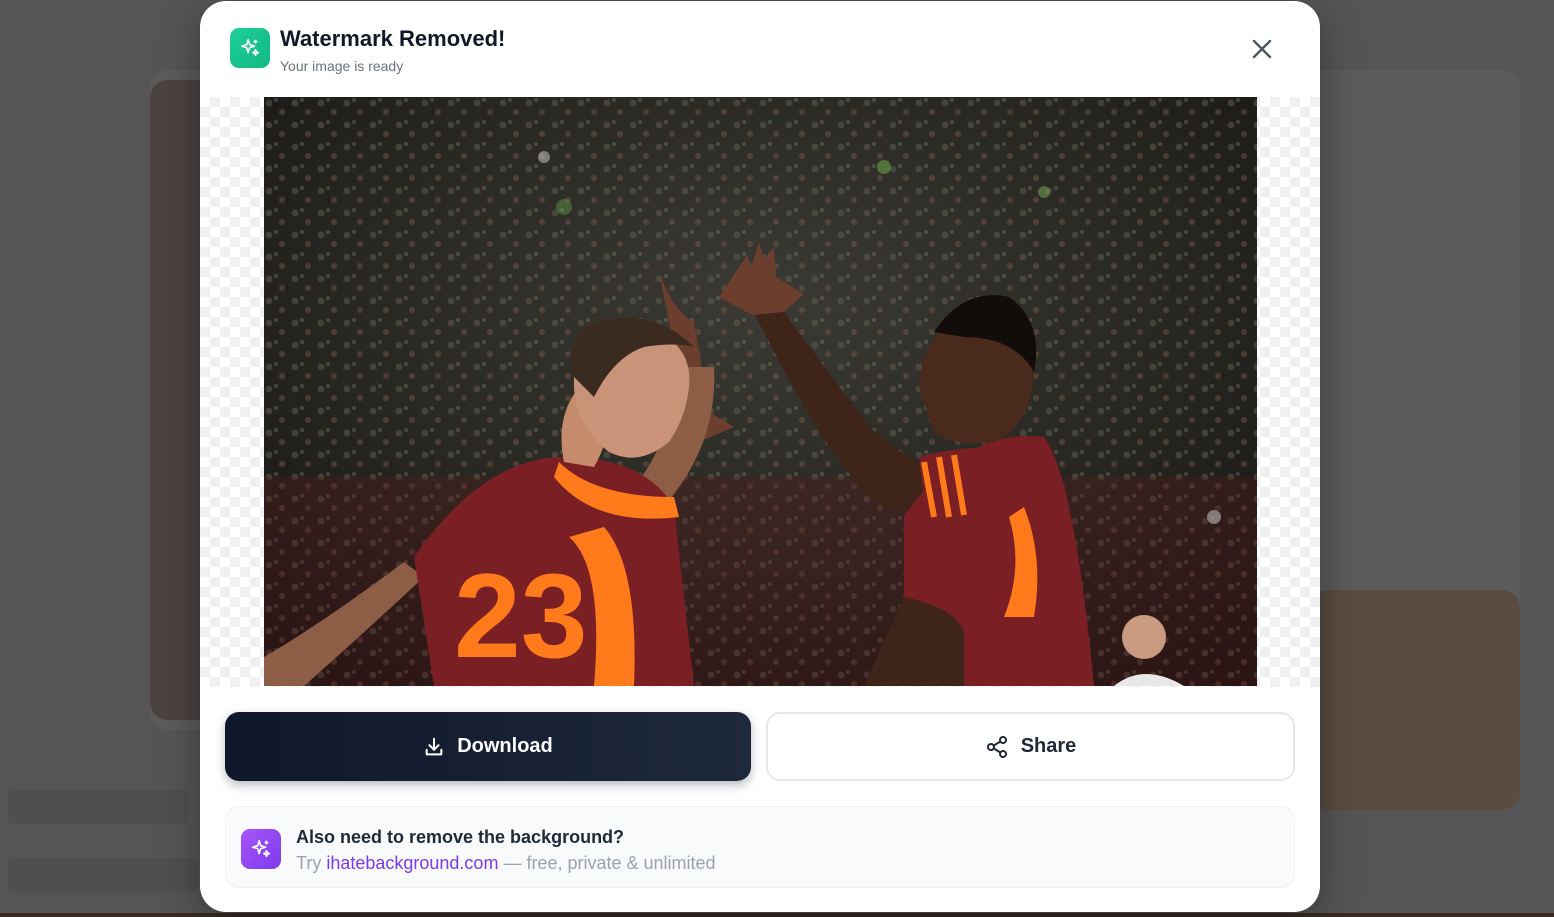 This screenshot has height=917, width=1554. I want to click on svg-text: 23, so click(520, 616).